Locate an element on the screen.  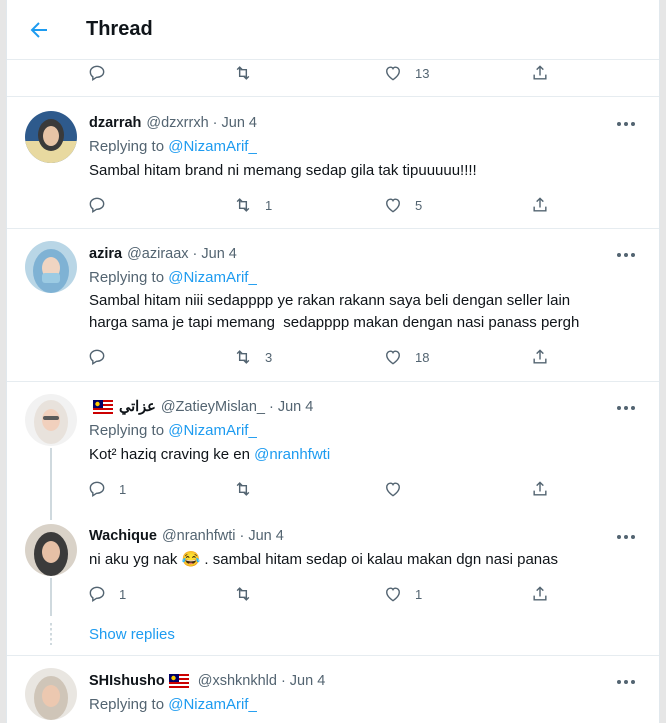
like-button is located at coordinates (399, 489).